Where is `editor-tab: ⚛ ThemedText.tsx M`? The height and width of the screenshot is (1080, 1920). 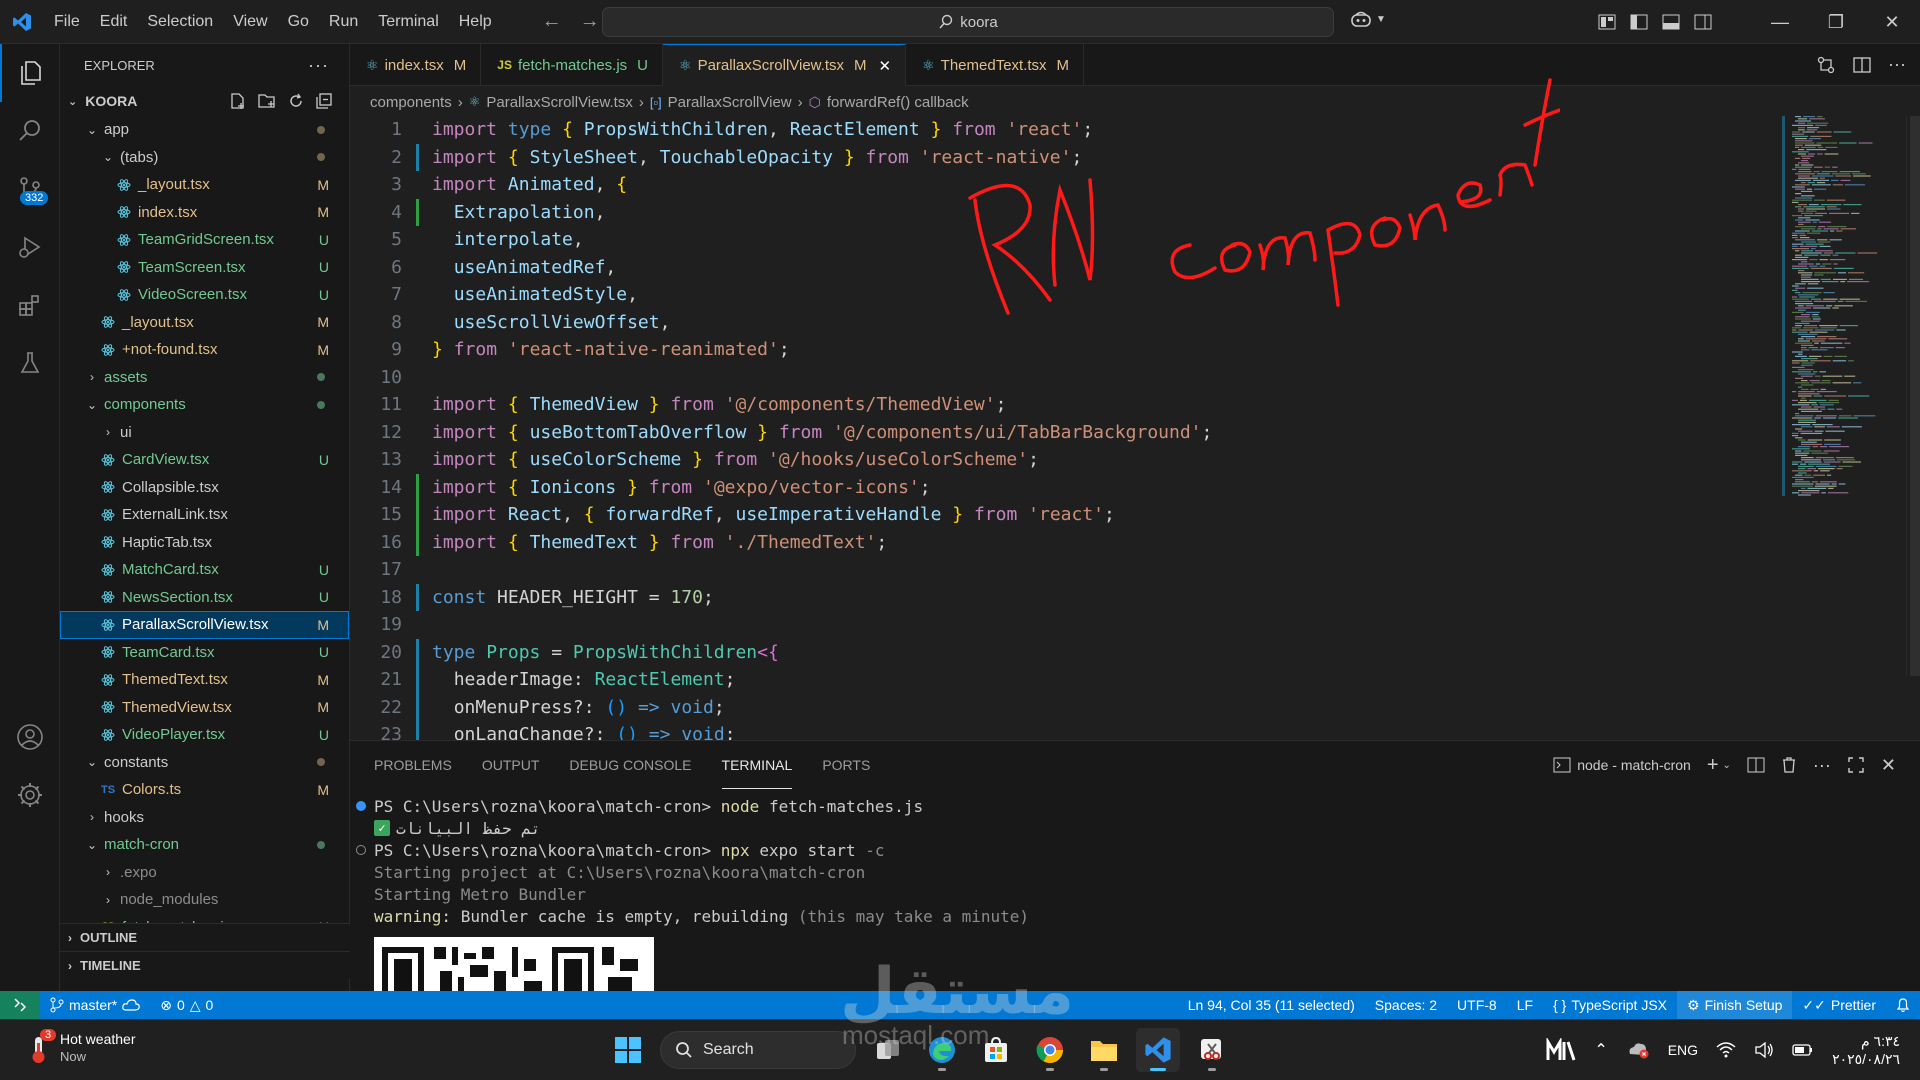 editor-tab: ⚛ ThemedText.tsx M is located at coordinates (995, 65).